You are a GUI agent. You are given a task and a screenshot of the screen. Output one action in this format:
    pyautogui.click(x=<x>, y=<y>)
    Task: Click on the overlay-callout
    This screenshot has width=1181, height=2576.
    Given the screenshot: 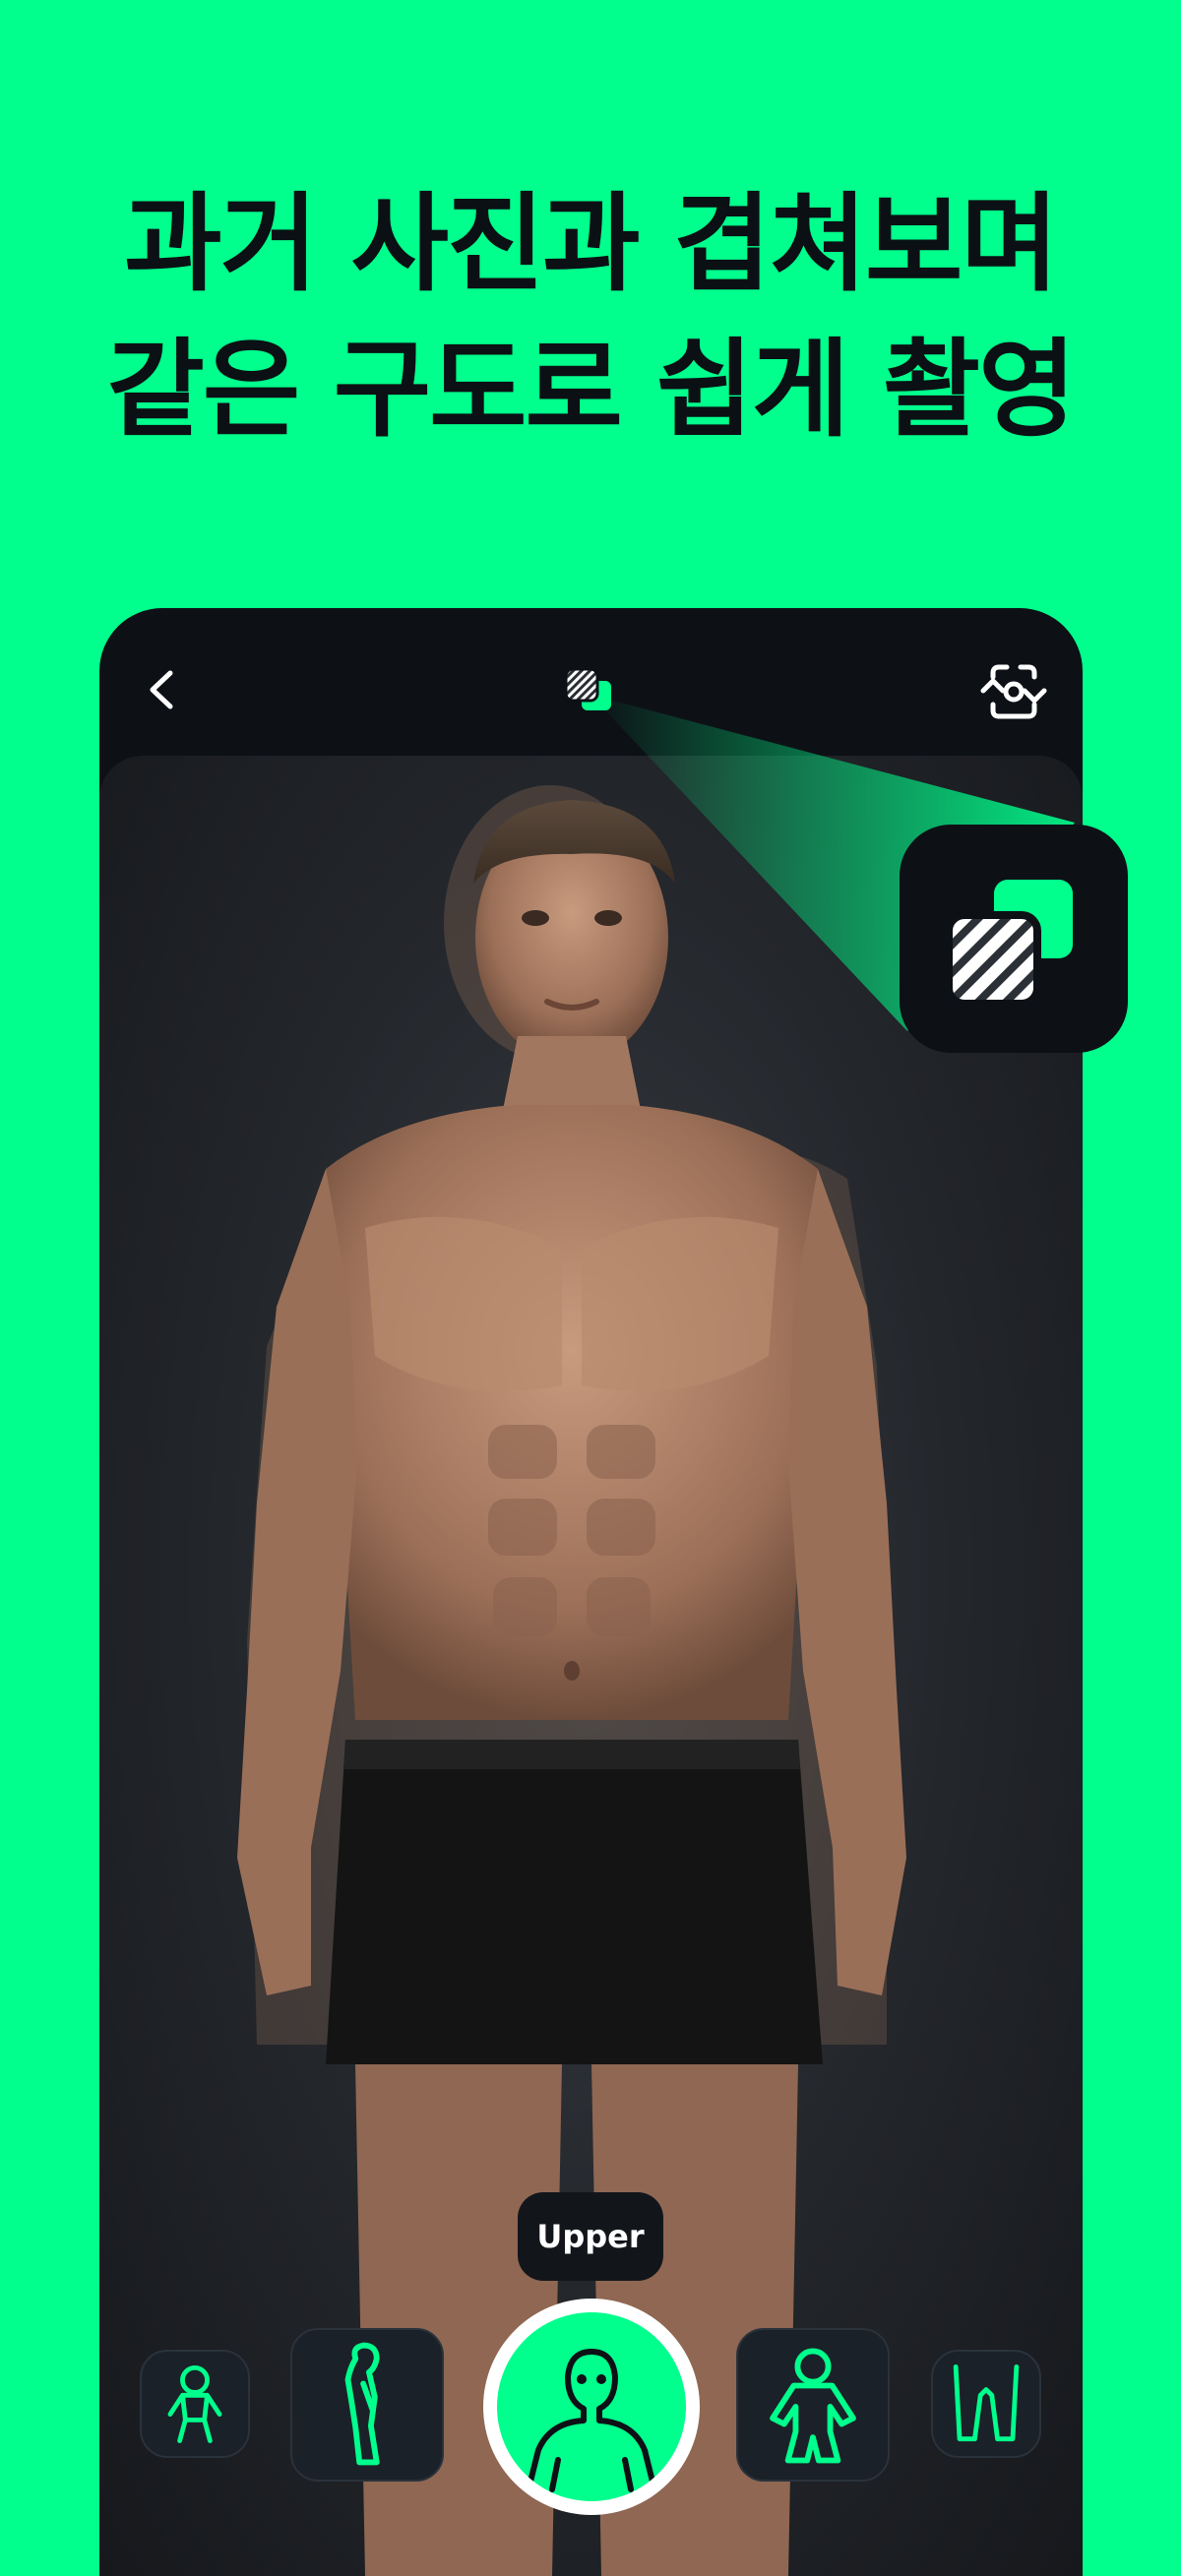 What is the action you would take?
    pyautogui.click(x=1014, y=939)
    